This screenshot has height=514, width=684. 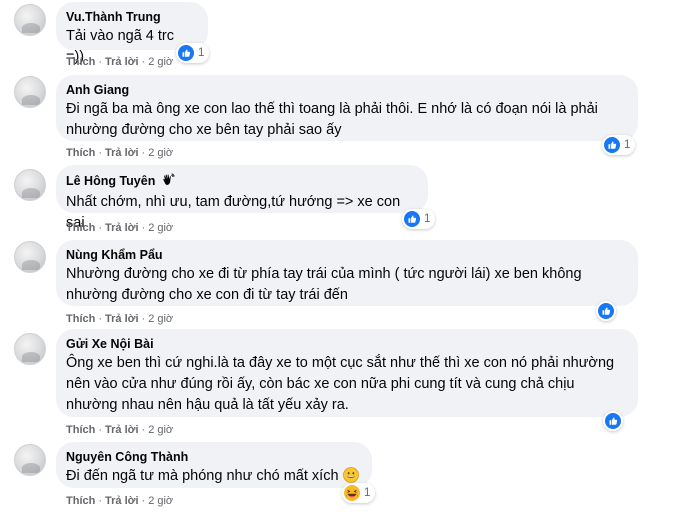 I want to click on comment-author: Nguyên Công Thành, so click(x=213, y=457).